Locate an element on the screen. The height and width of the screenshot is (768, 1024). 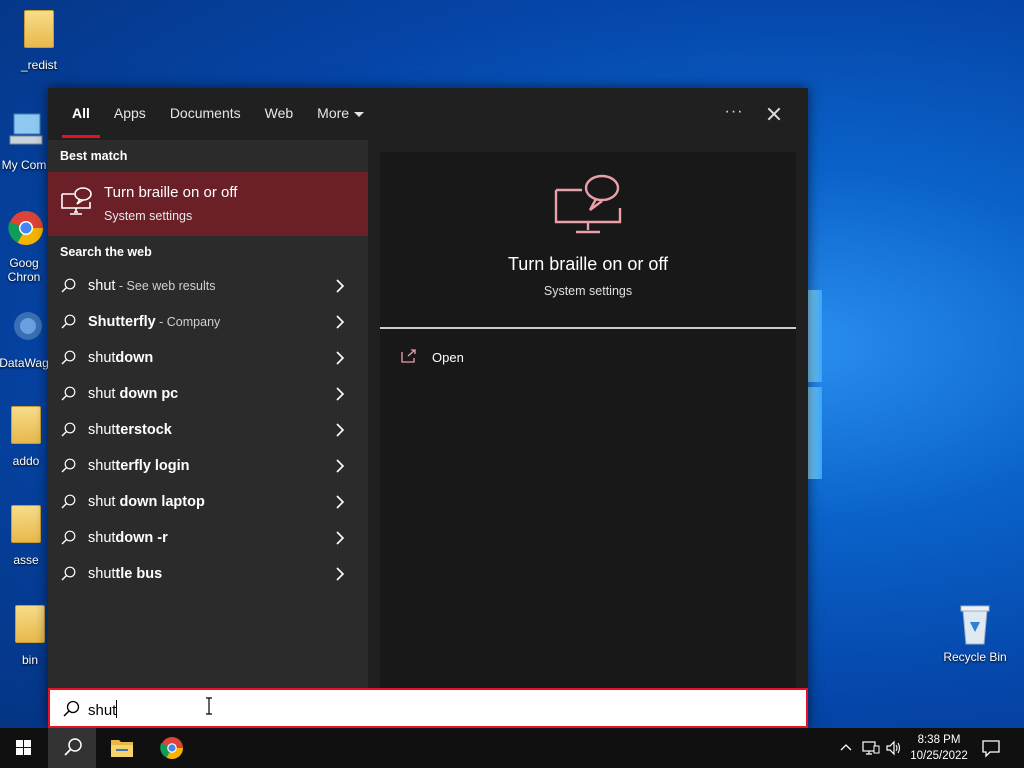
web-result-item: shutterstock is located at coordinates (208, 430).